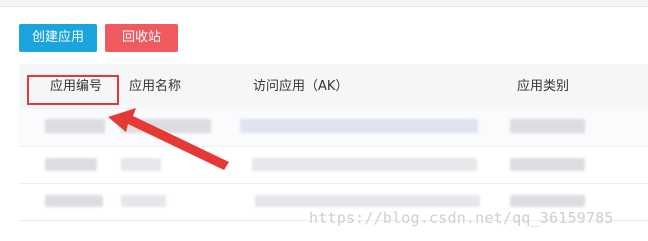  What do you see at coordinates (58, 38) in the screenshot?
I see `create-app-button: 创建应用` at bounding box center [58, 38].